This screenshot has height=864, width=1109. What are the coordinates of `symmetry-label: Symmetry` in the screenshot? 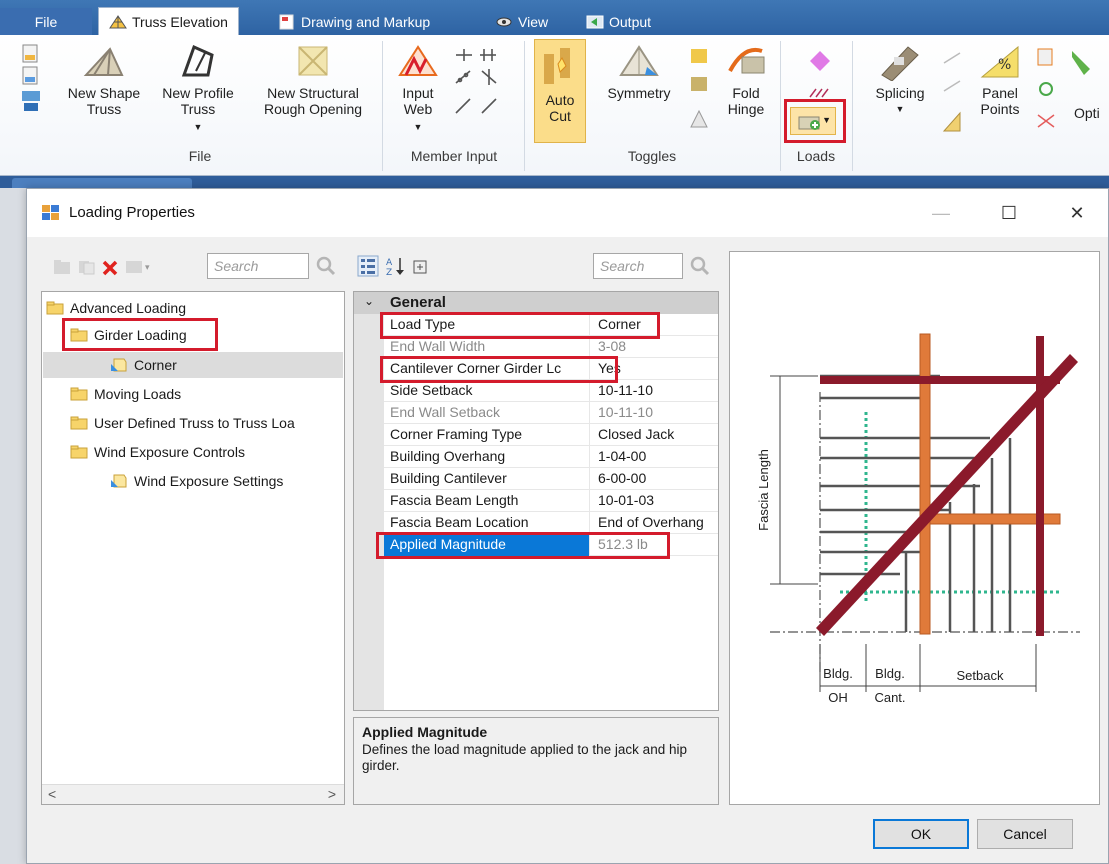 It's located at (639, 93).